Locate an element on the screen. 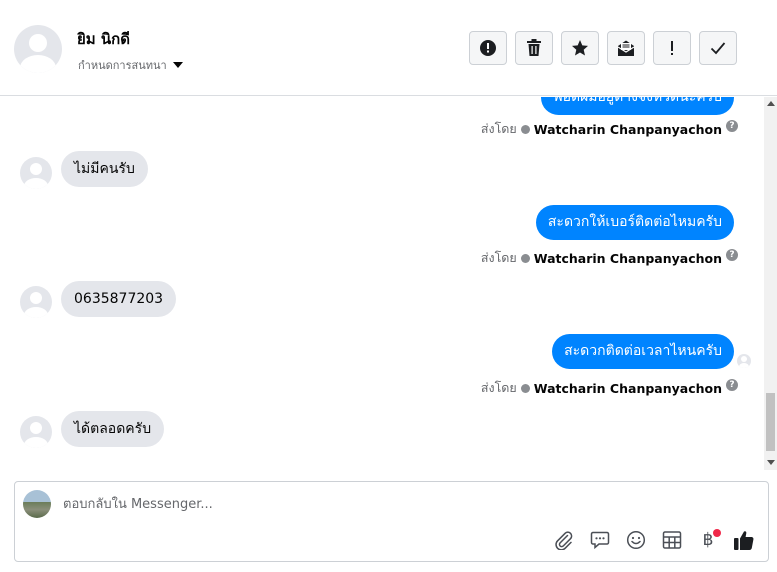  paperclip-icon is located at coordinates (564, 540).